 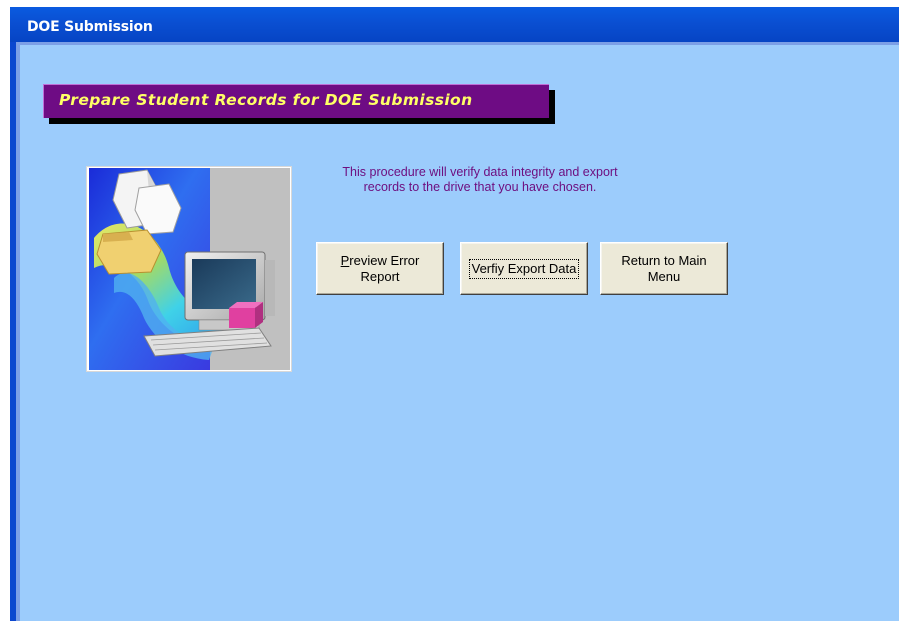 I want to click on computer-with-documents-icon, so click(x=189, y=269).